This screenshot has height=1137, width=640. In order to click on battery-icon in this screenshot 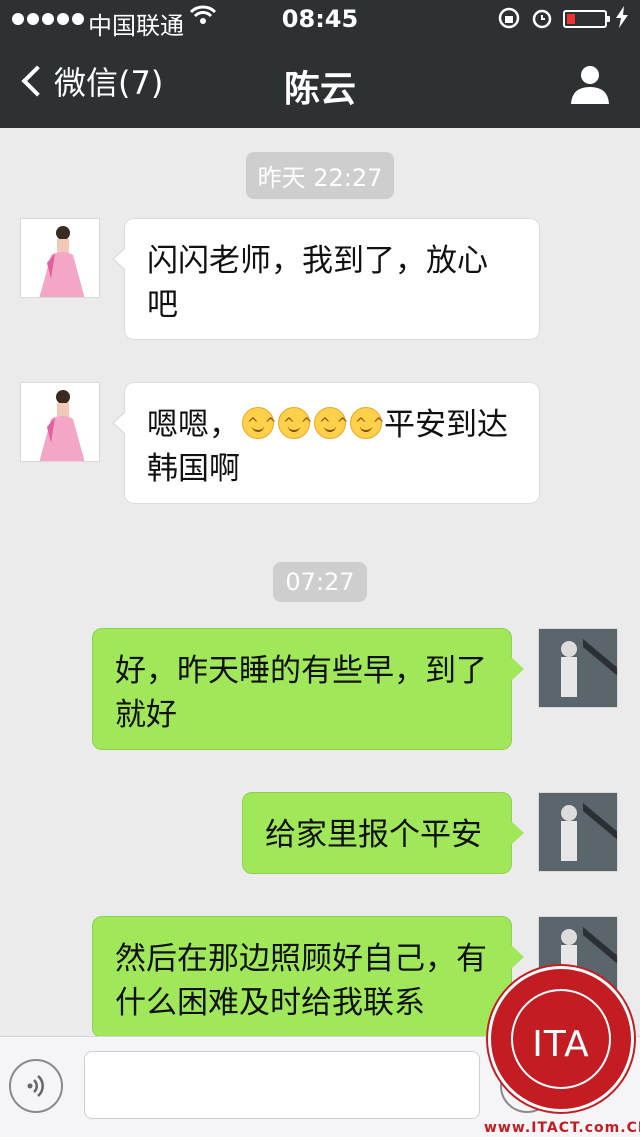, I will do `click(586, 19)`.